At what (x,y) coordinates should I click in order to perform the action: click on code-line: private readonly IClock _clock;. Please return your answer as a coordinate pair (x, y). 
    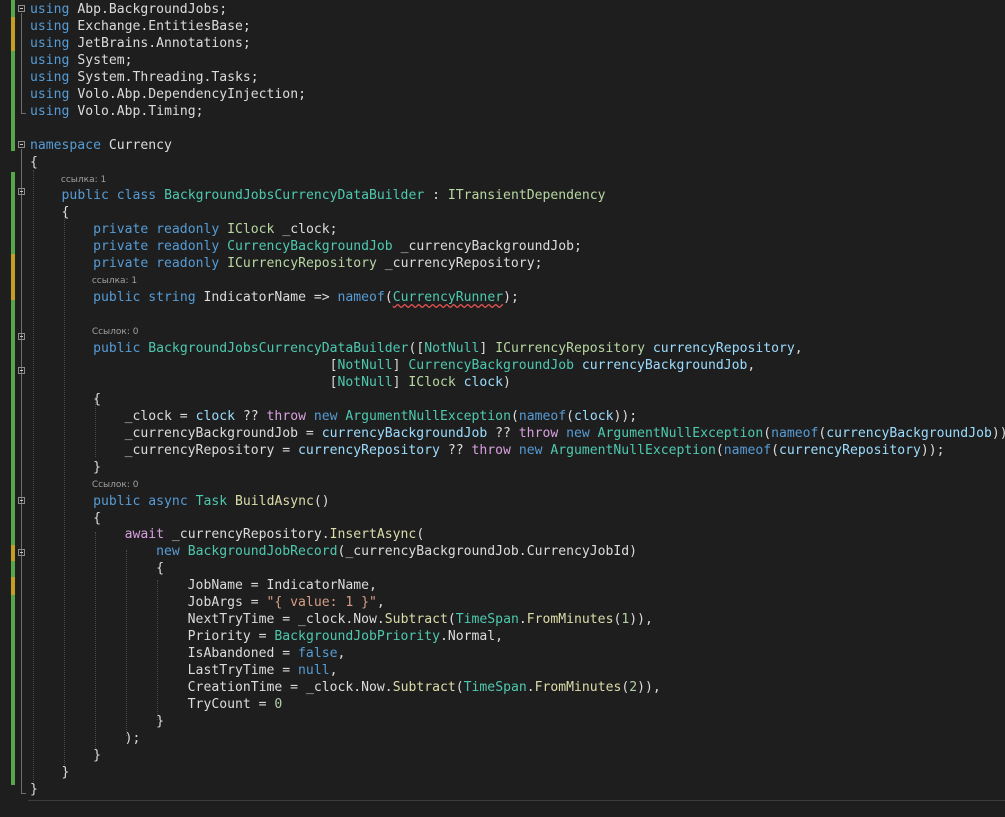
    Looking at the image, I should click on (183, 229).